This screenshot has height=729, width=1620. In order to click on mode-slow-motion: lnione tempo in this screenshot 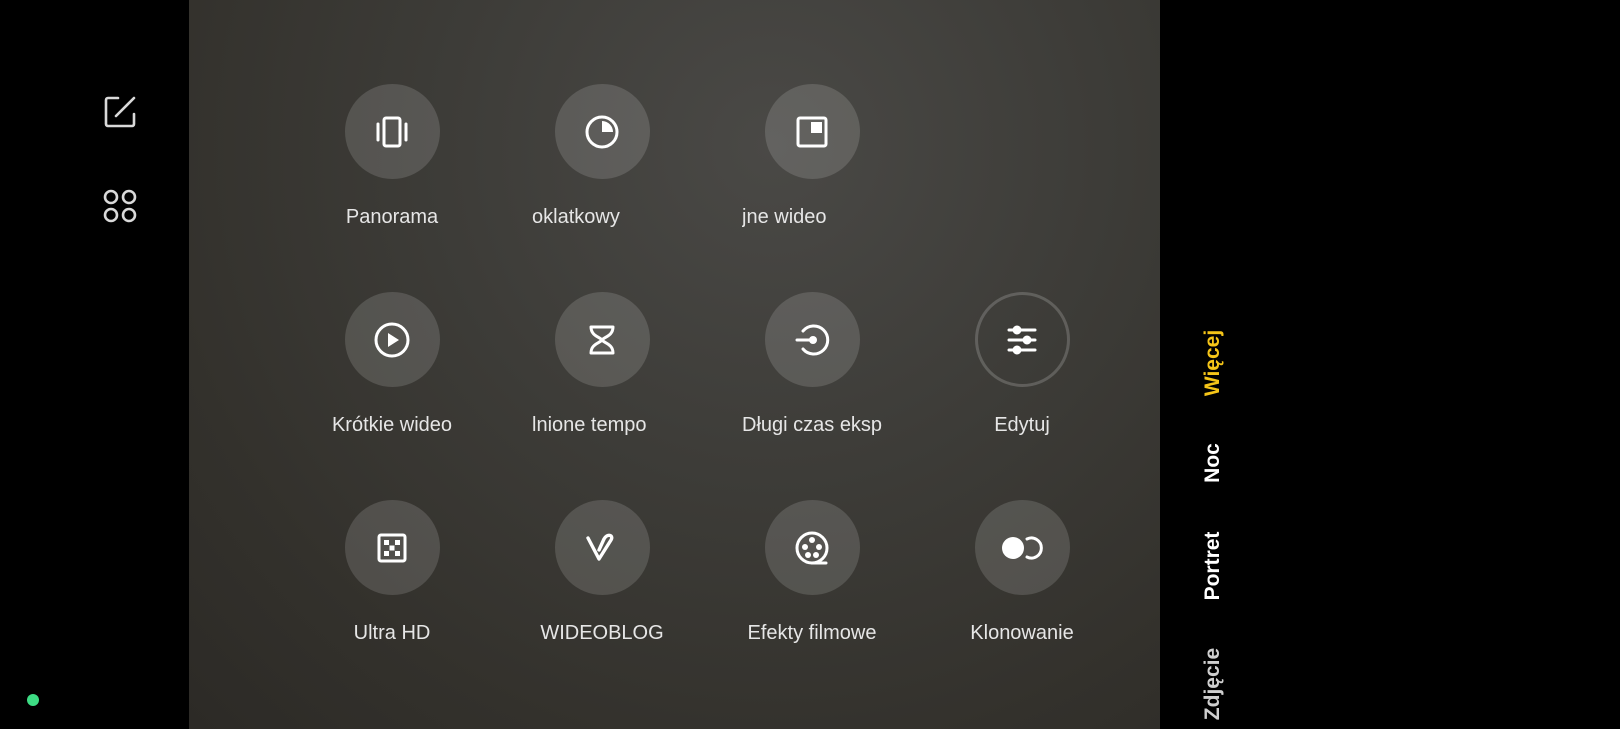, I will do `click(602, 377)`.